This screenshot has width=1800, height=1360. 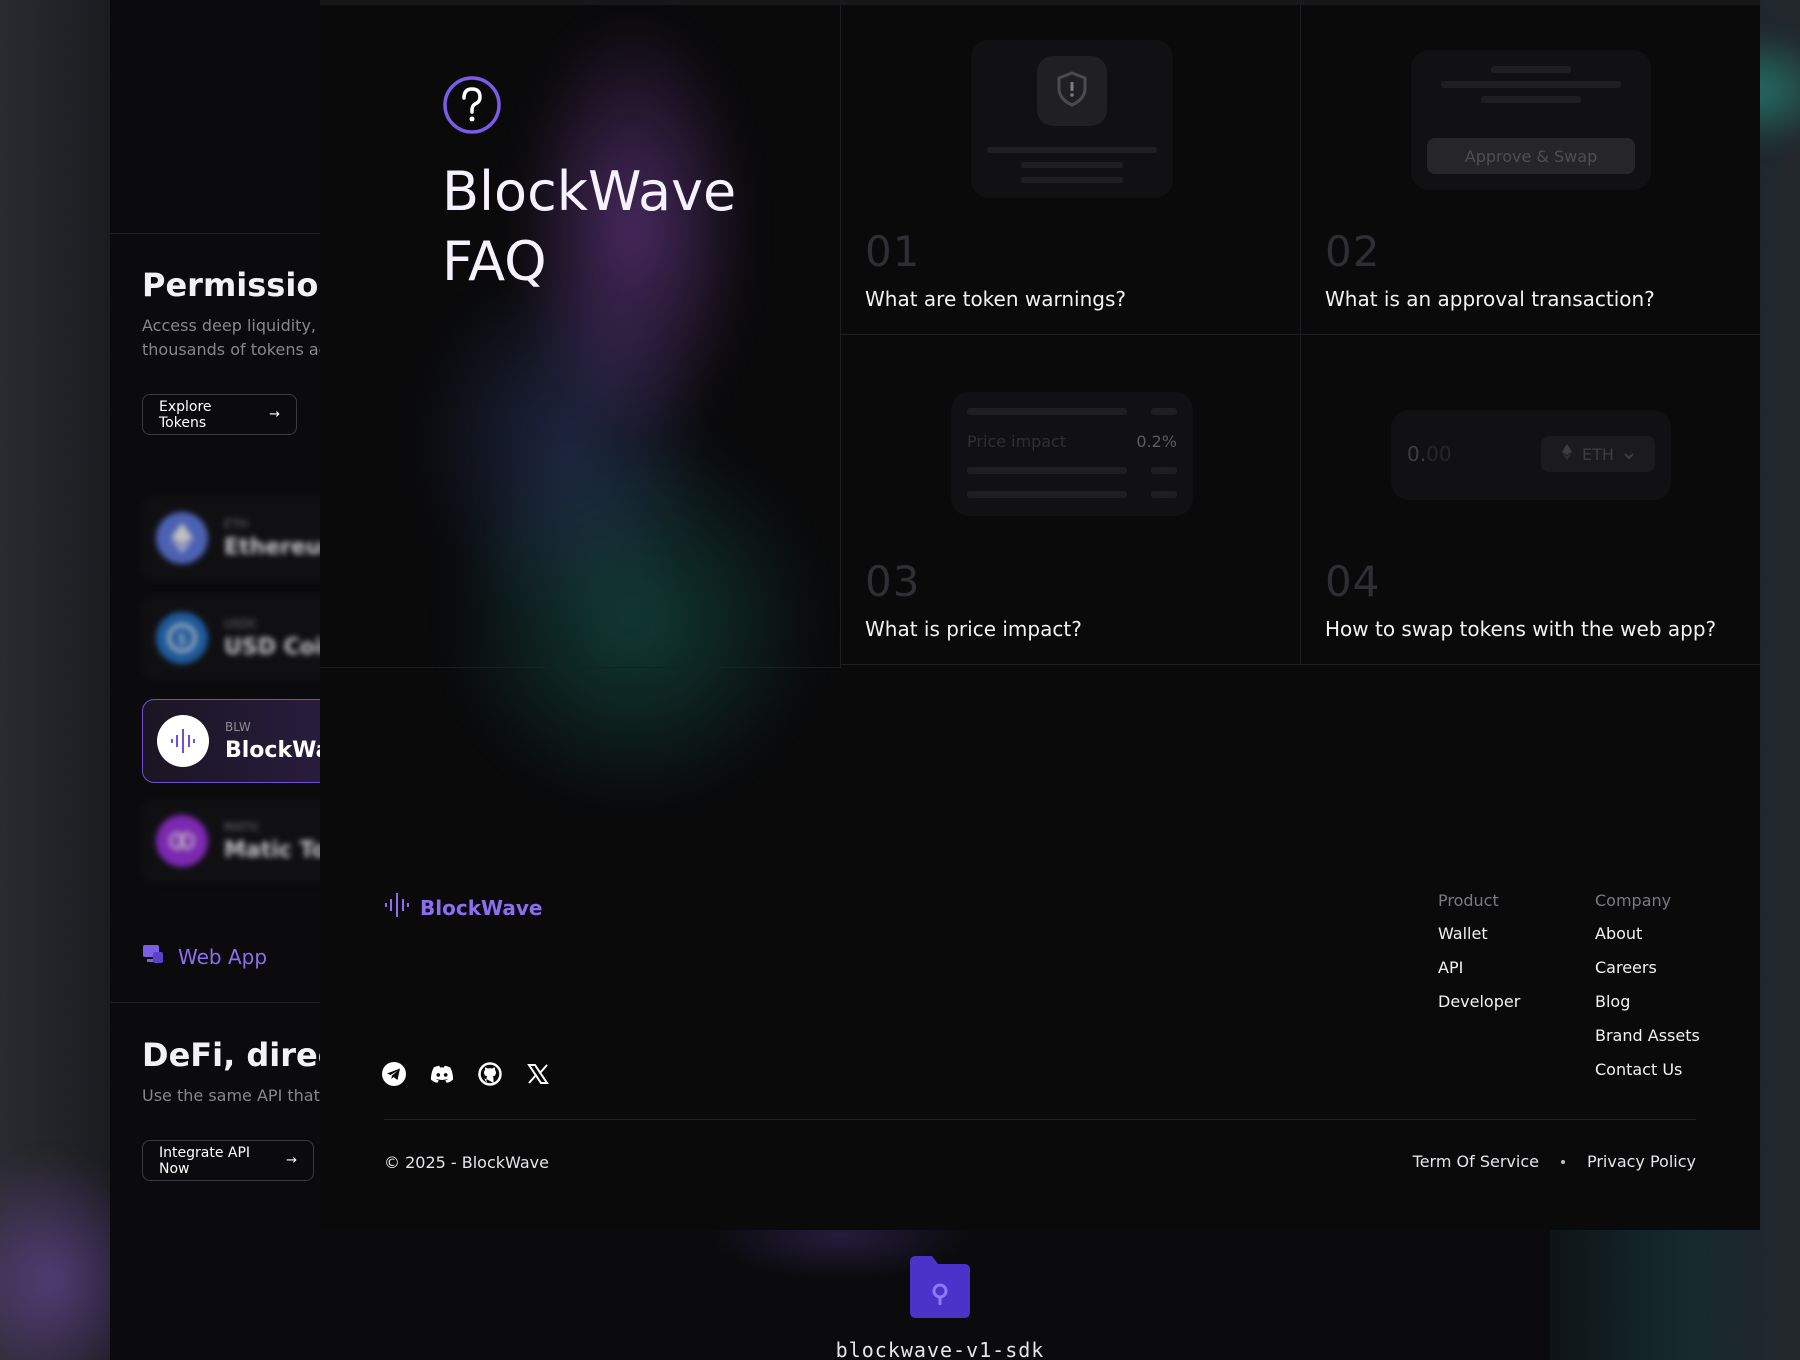 I want to click on footer-link-blog: Blog, so click(x=1647, y=1001).